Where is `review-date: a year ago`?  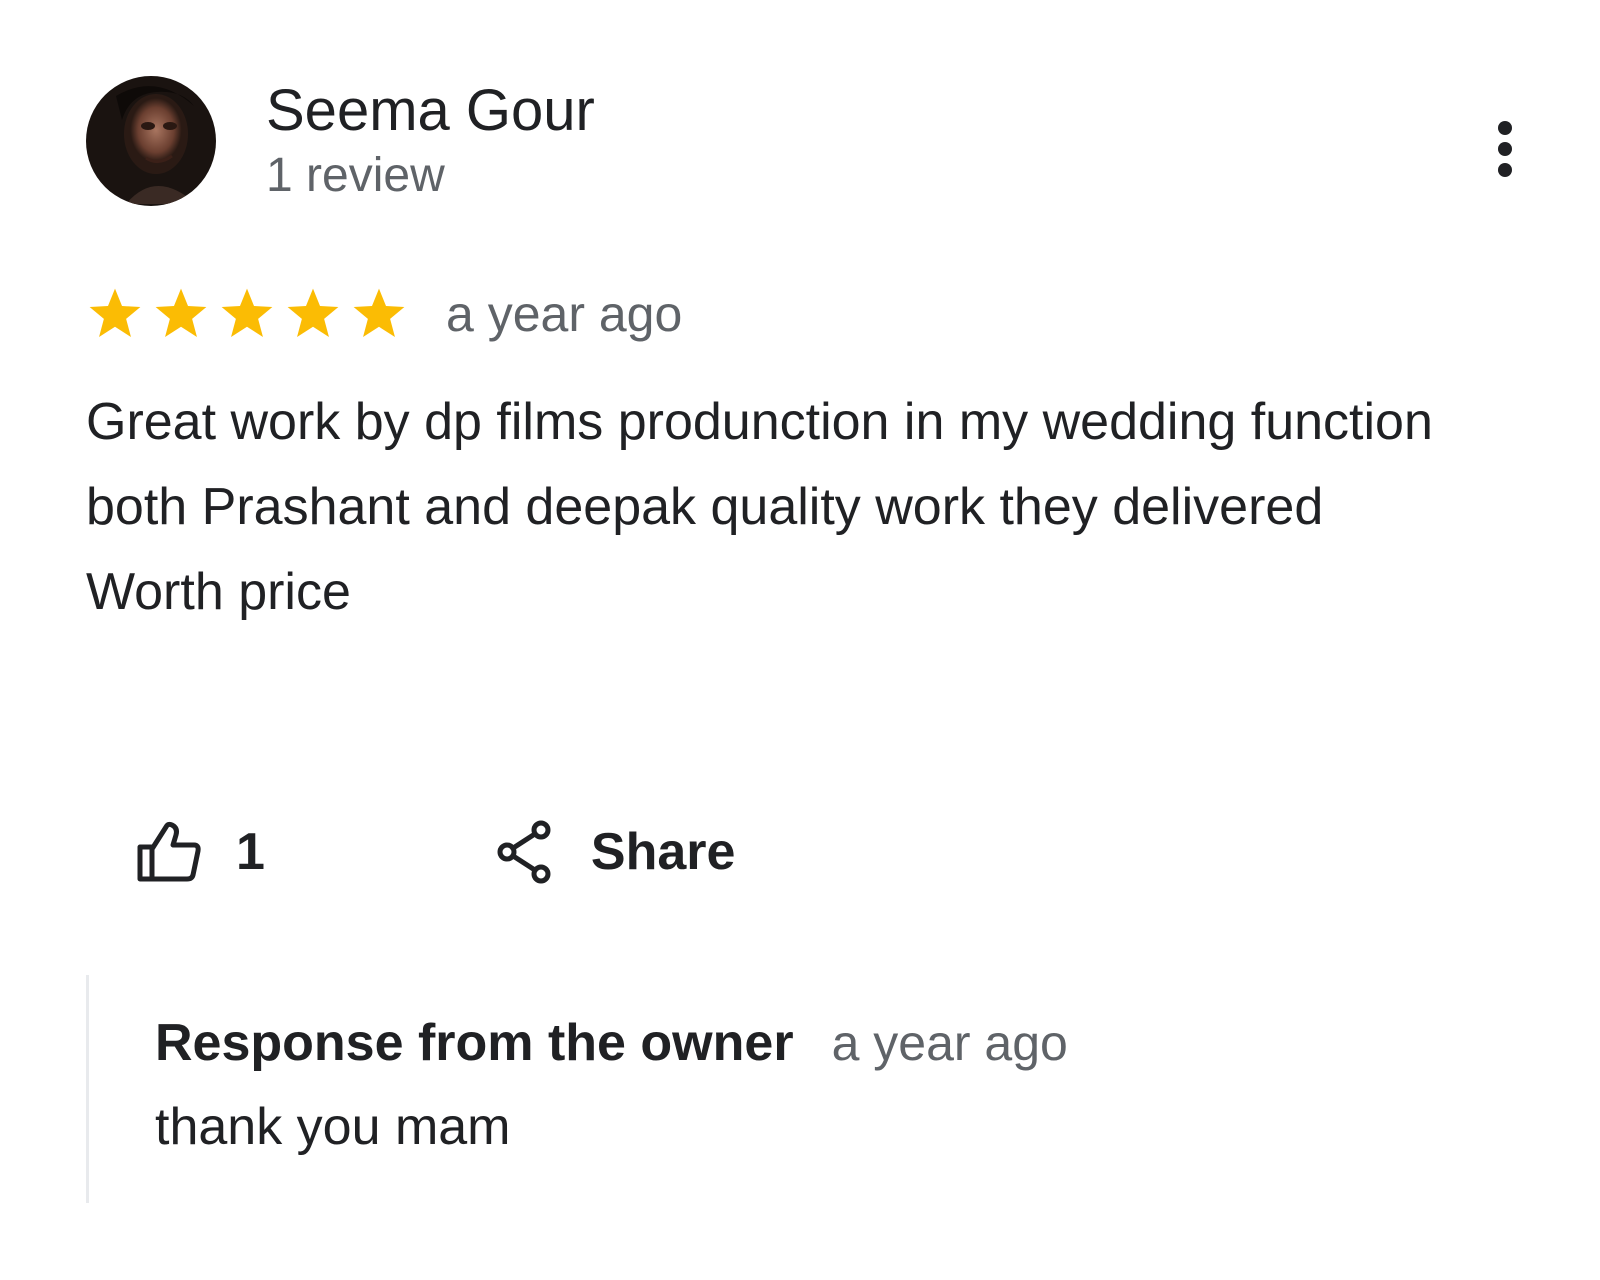
review-date: a year ago is located at coordinates (564, 314).